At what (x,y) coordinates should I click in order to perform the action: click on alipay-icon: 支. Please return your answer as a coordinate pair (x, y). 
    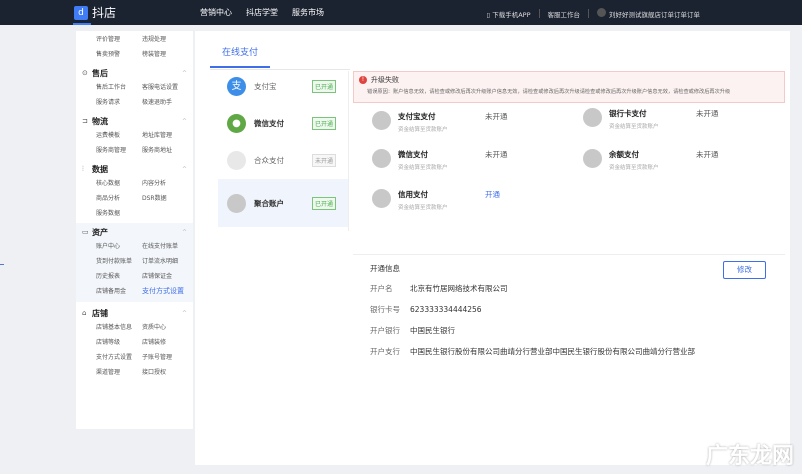
    Looking at the image, I should click on (236, 86).